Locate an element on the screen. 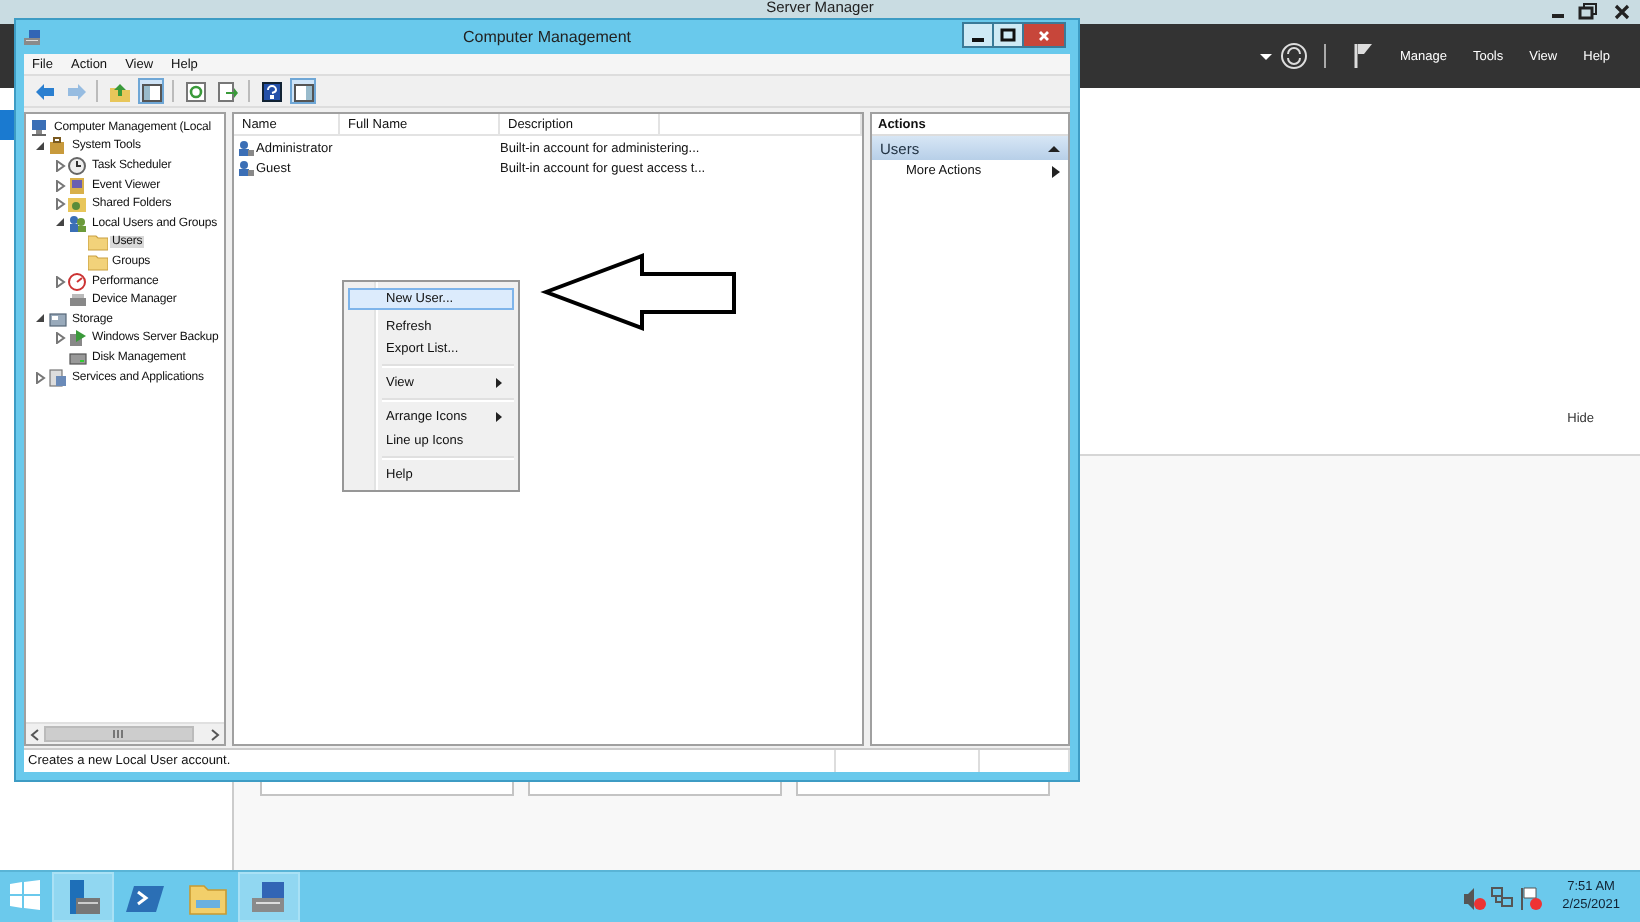 Image resolution: width=1640 pixels, height=922 pixels. computer-icon is located at coordinates (40, 127).